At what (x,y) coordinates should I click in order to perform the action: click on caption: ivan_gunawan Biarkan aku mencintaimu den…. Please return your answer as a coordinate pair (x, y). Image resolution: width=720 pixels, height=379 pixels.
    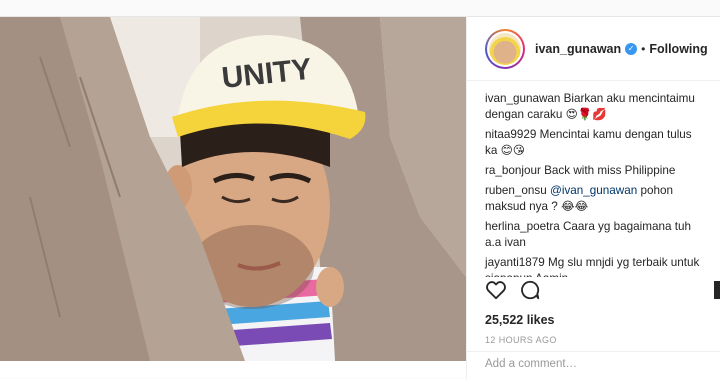
    Looking at the image, I should click on (593, 107).